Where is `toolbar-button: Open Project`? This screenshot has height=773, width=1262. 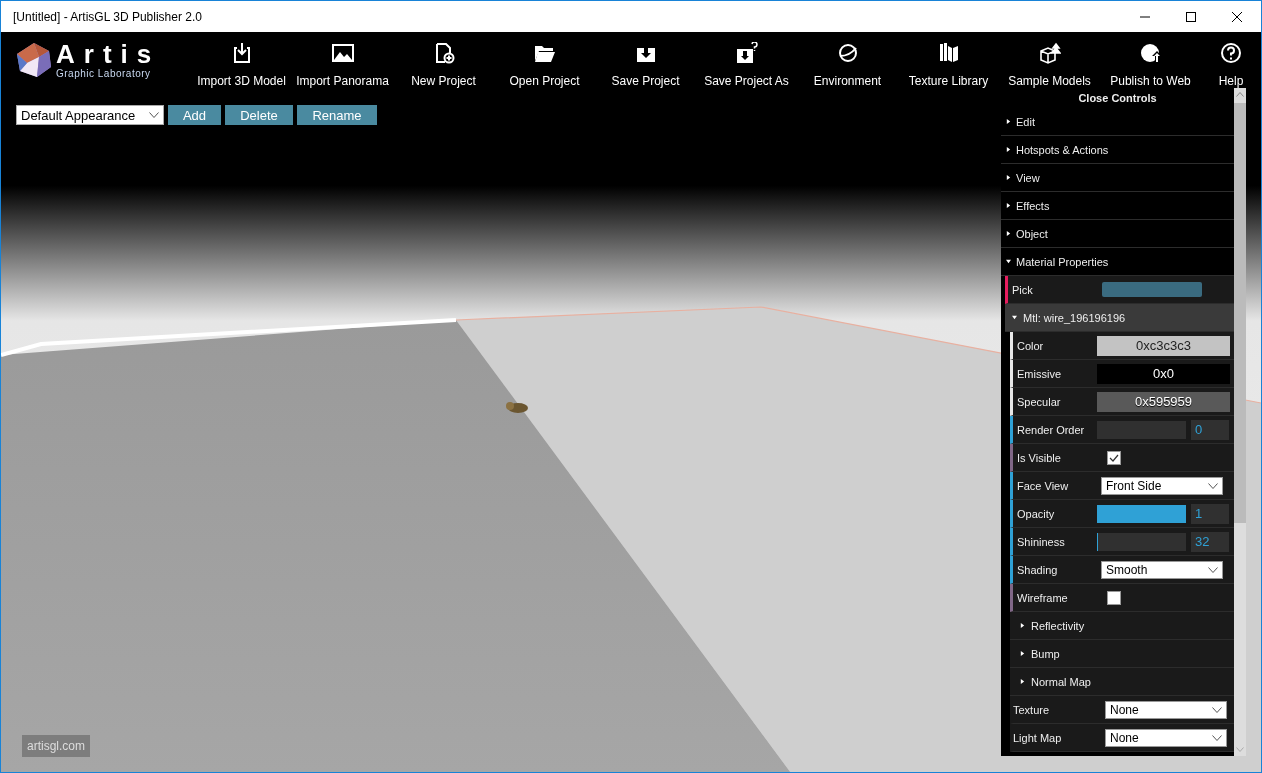 toolbar-button: Open Project is located at coordinates (544, 60).